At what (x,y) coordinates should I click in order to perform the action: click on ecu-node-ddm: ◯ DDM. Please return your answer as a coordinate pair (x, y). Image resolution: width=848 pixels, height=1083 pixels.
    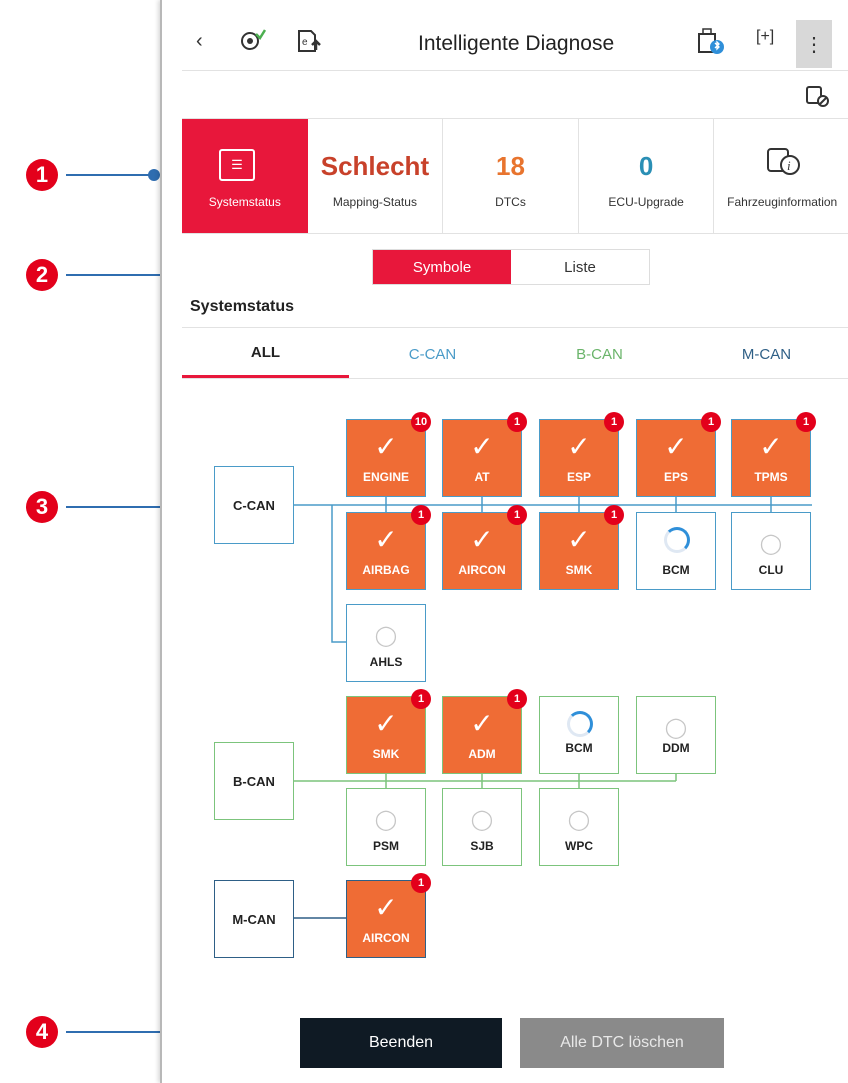
    Looking at the image, I should click on (676, 735).